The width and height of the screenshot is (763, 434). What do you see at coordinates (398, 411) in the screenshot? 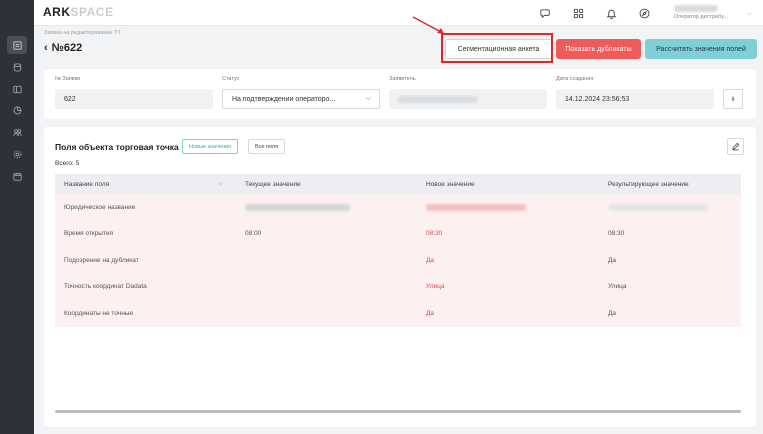
I see `horizontal-scrollbar` at bounding box center [398, 411].